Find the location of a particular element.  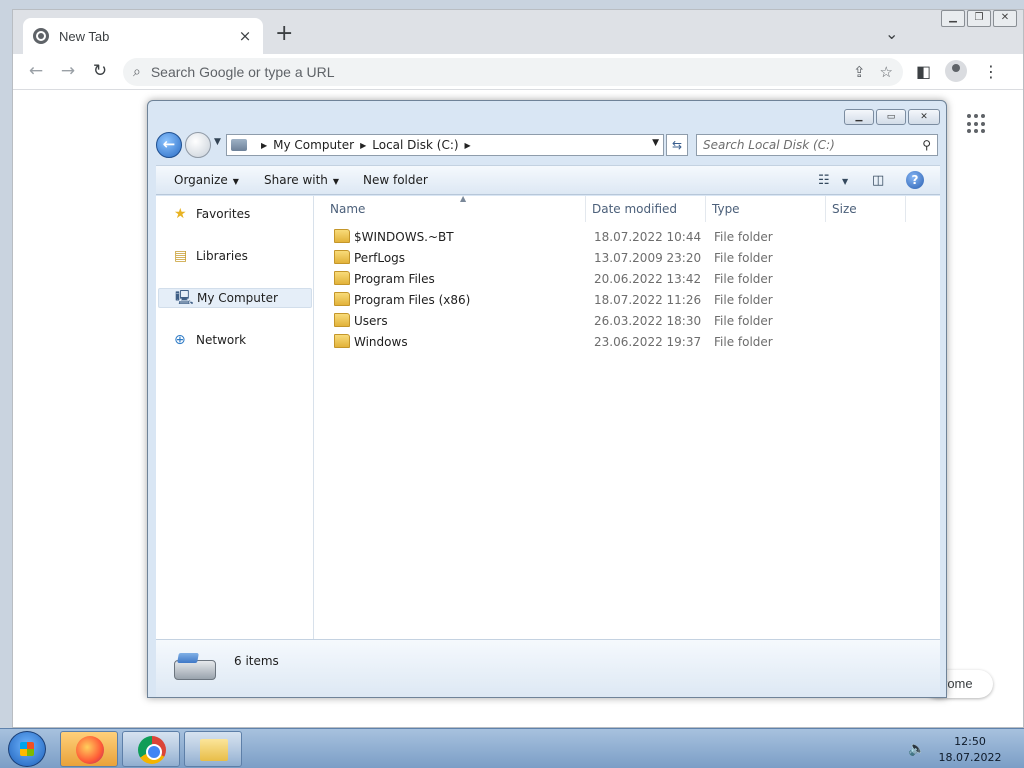

breadcrumb-local-disk: Local Disk (C:) is located at coordinates (415, 145).